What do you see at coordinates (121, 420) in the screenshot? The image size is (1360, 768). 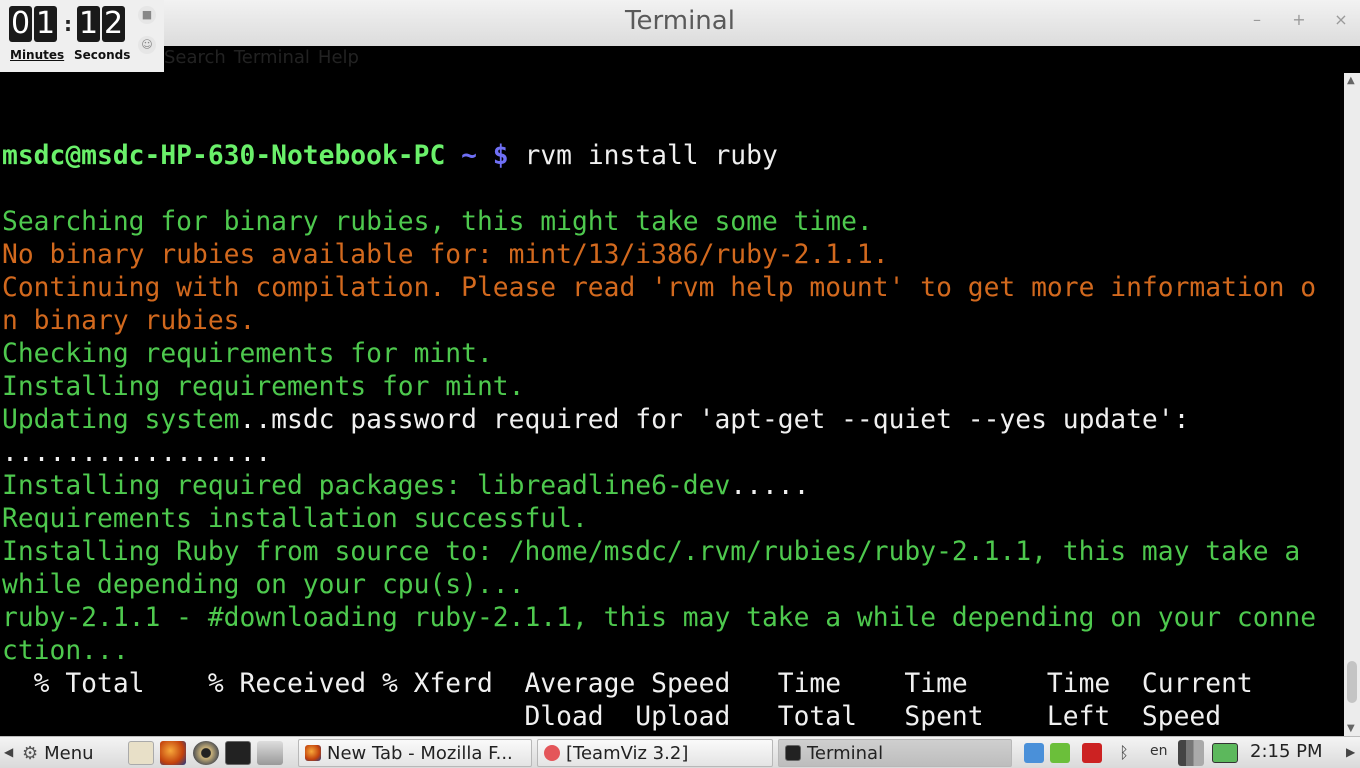 I see `terminal-text-segment: Updating system` at bounding box center [121, 420].